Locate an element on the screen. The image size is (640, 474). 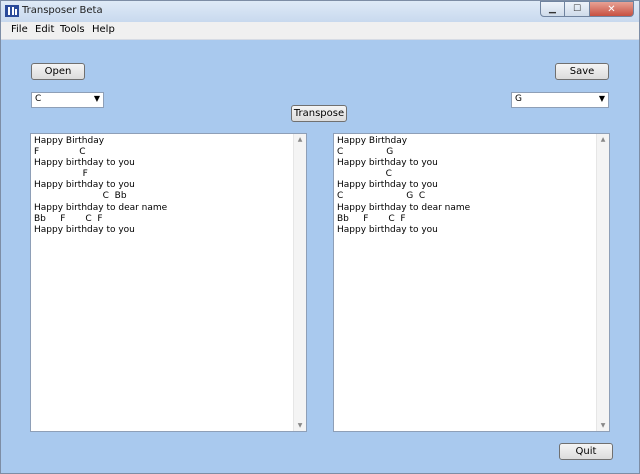
quit-button: Quit is located at coordinates (586, 451).